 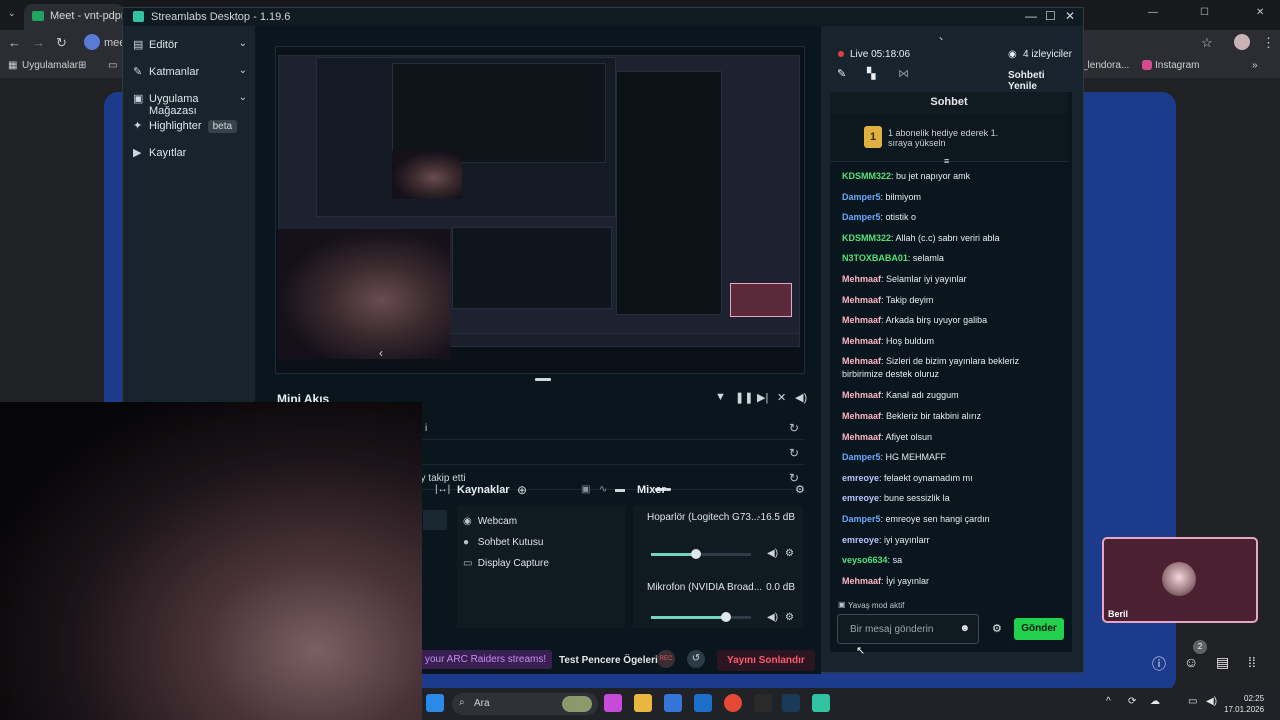 I want to click on bookmark-star-icon: ☆, so click(x=1207, y=43).